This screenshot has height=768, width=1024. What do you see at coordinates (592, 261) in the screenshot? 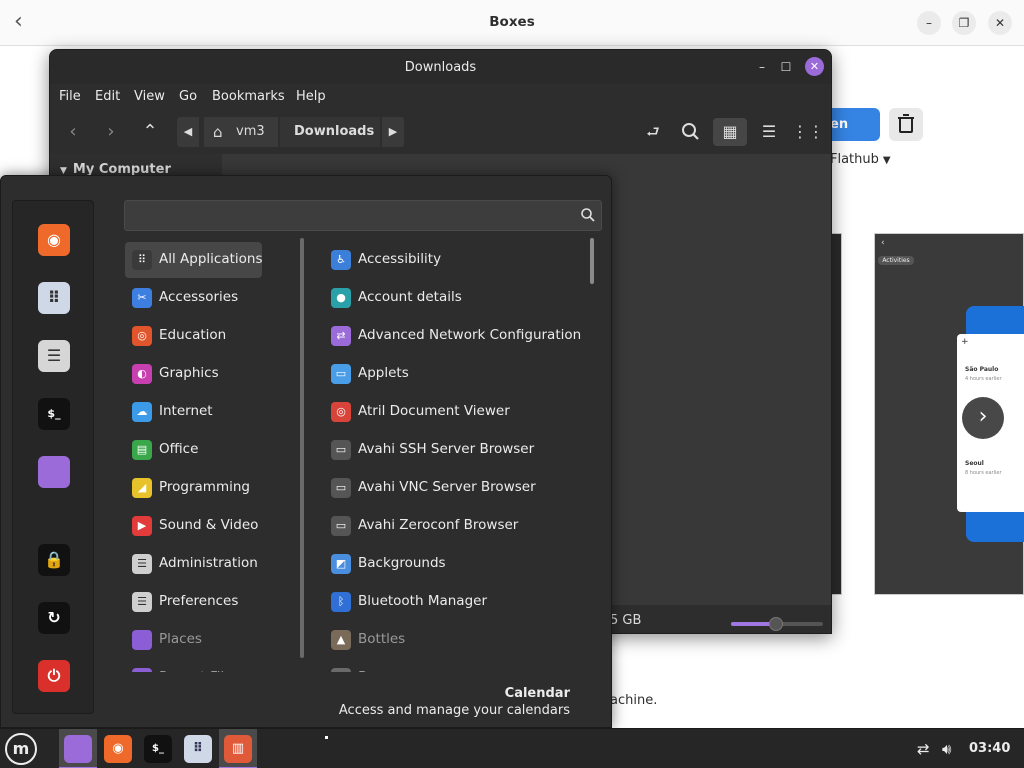
I see `application-scrollbar` at bounding box center [592, 261].